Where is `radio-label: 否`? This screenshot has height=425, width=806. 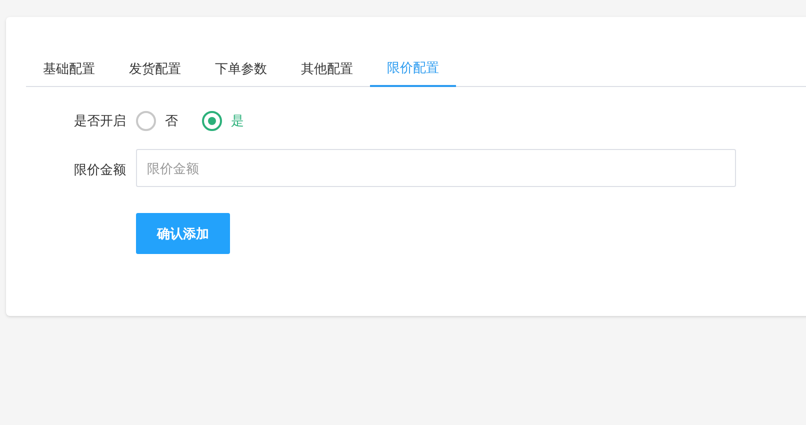
radio-label: 否 is located at coordinates (171, 121).